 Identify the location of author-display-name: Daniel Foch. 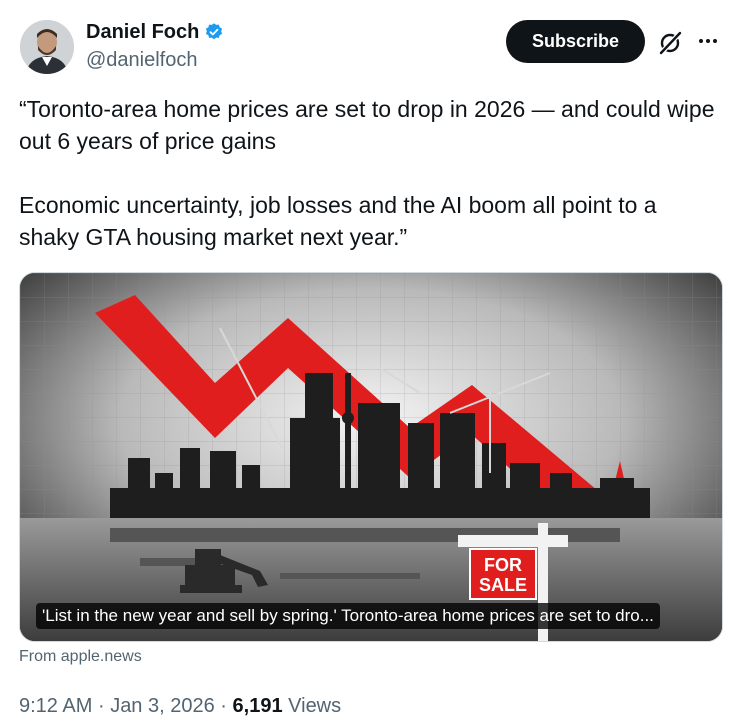
(142, 32).